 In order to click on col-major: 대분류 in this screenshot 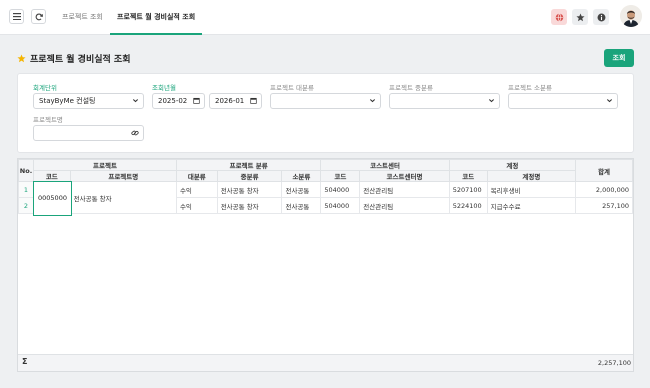, I will do `click(196, 176)`.